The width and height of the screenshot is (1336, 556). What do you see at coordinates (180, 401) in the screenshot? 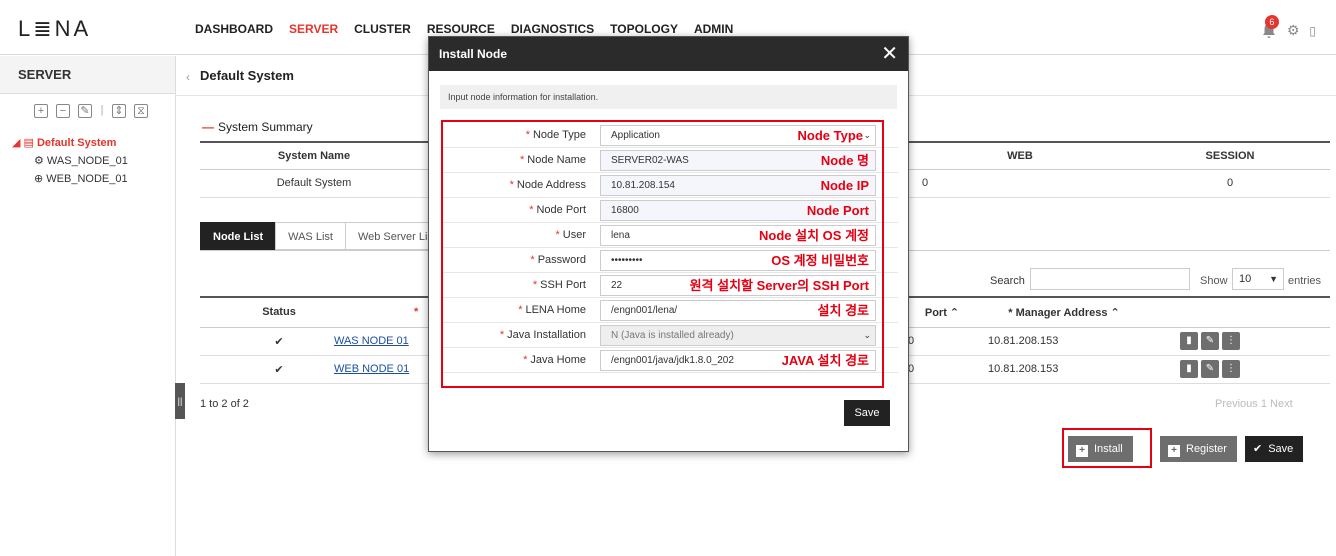
I see `panel-collapse-handle: ||` at bounding box center [180, 401].